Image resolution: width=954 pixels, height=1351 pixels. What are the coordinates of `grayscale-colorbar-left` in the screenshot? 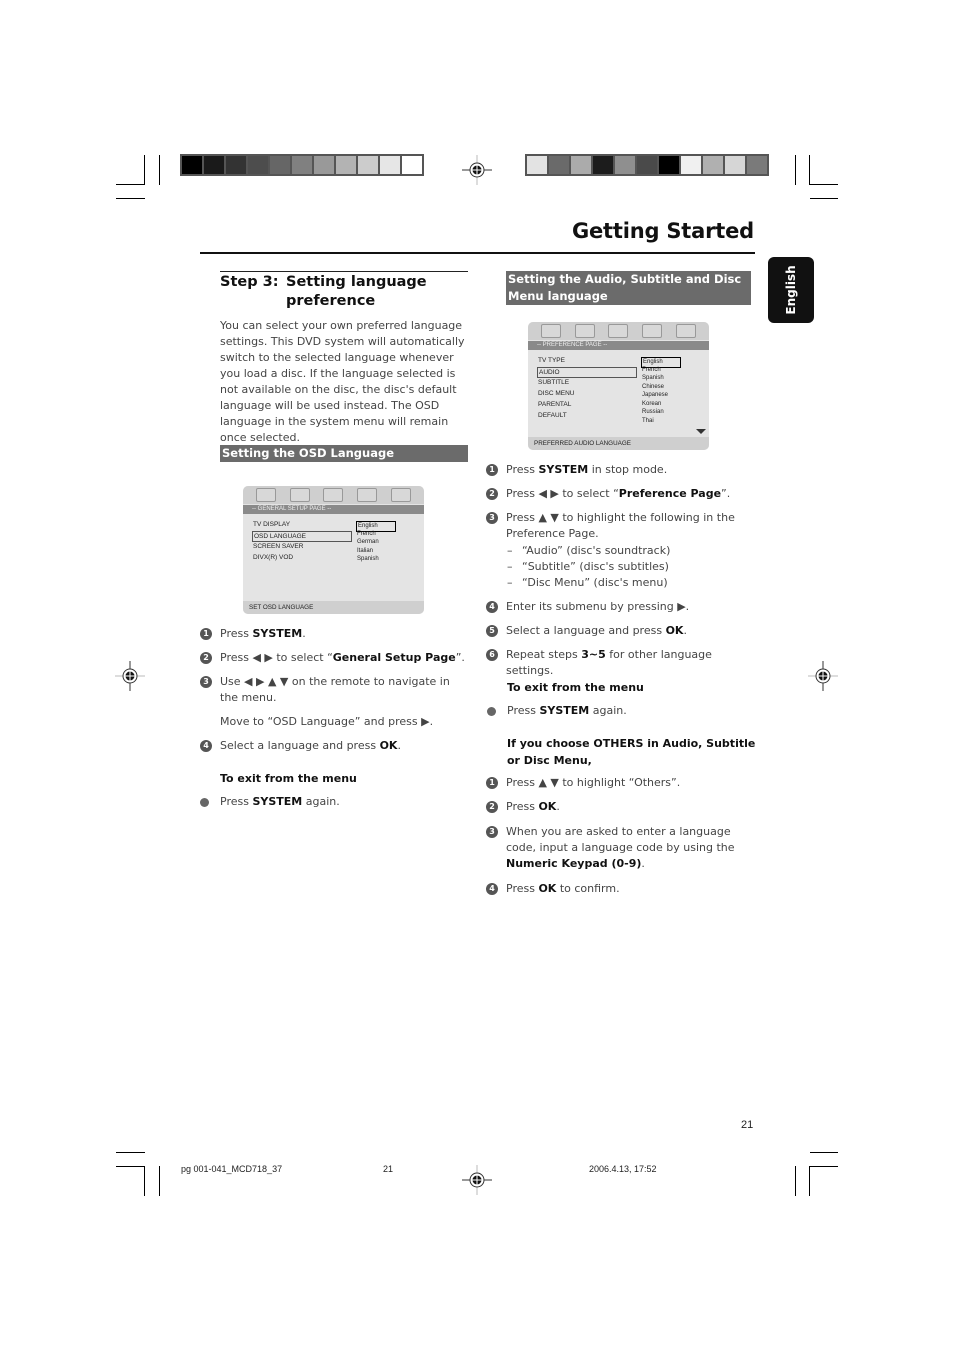 It's located at (302, 165).